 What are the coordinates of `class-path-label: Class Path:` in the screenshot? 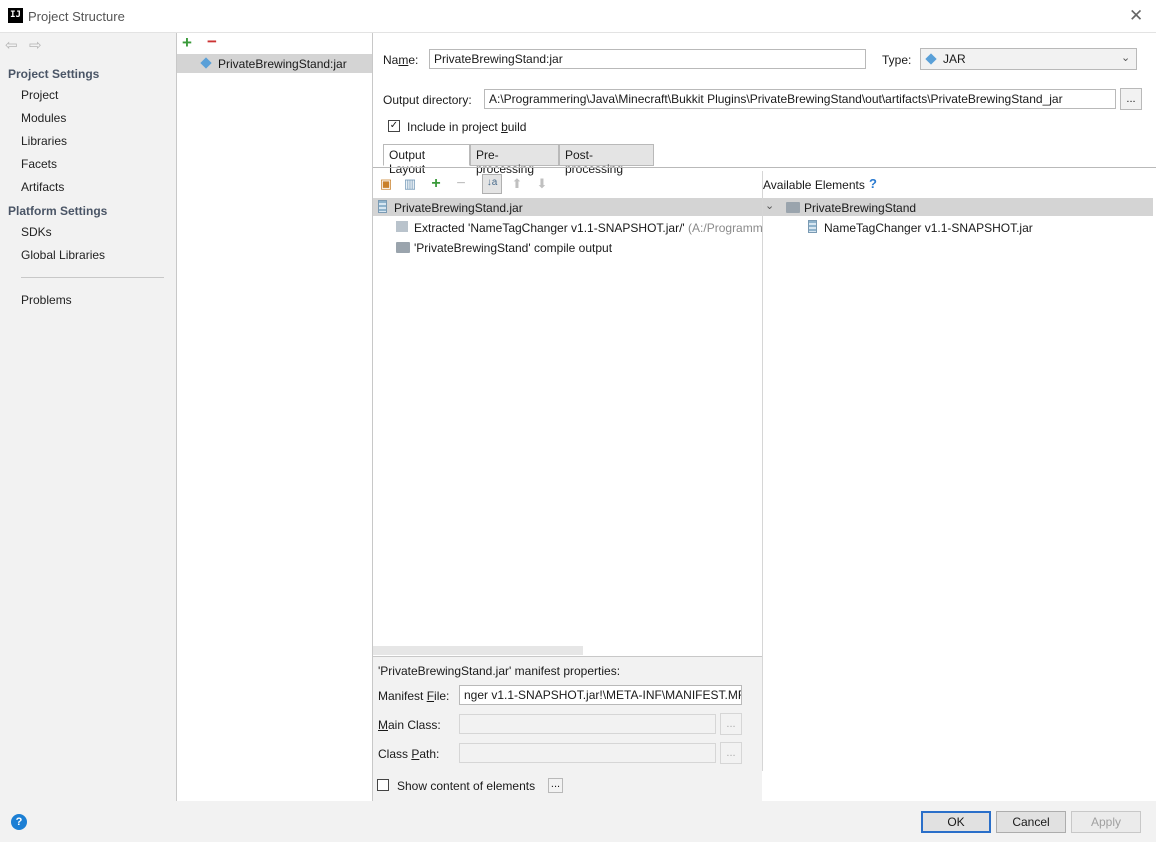 It's located at (409, 754).